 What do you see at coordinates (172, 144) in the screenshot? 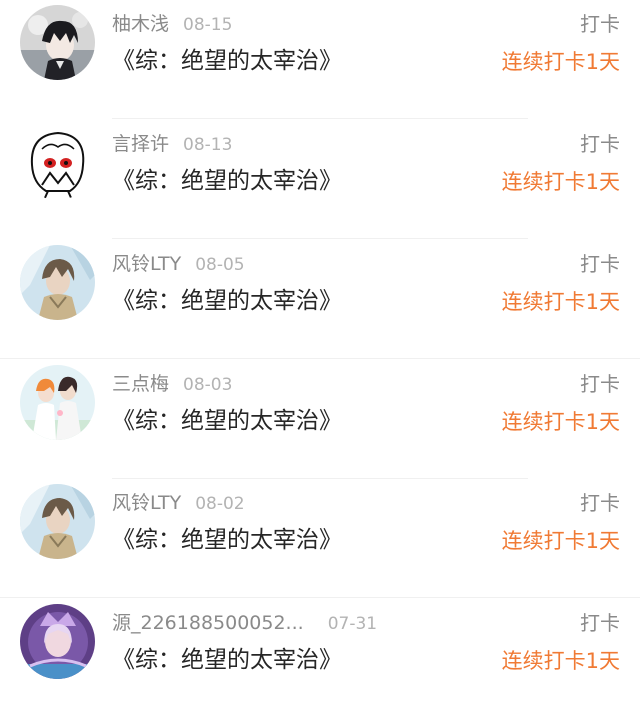
I see `checkin-meta: 言择许 08-13` at bounding box center [172, 144].